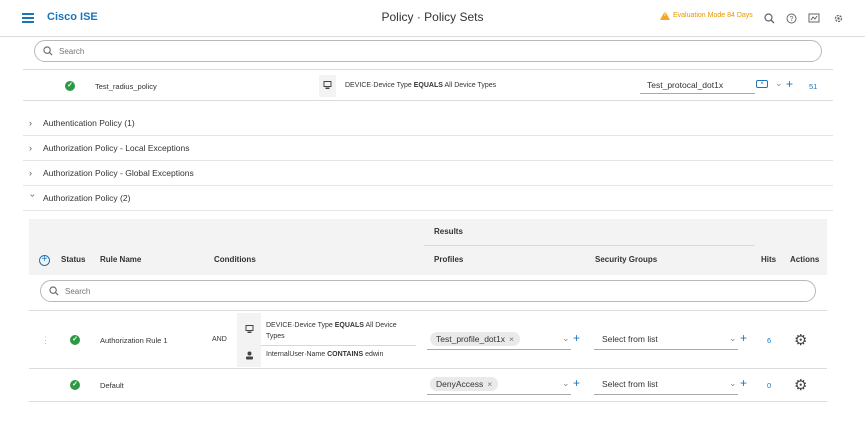 The height and width of the screenshot is (423, 865). Describe the element at coordinates (126, 86) in the screenshot. I see `policy-set-name: Test_radius_policy` at that location.